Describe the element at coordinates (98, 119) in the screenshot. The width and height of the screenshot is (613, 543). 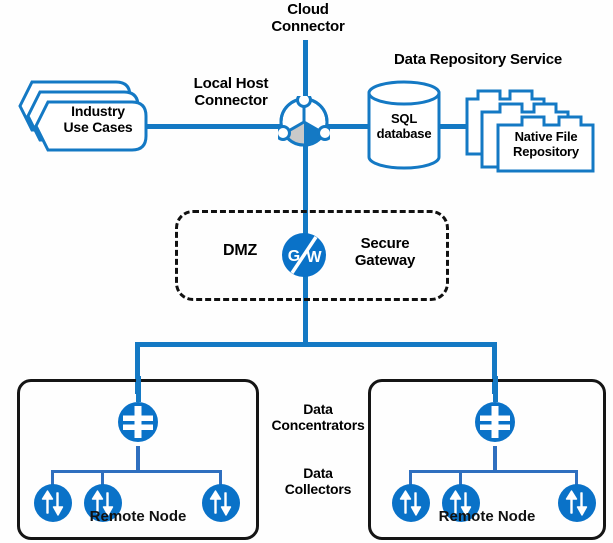
I see `industry-use-cases-label: Industry Use Cases` at that location.